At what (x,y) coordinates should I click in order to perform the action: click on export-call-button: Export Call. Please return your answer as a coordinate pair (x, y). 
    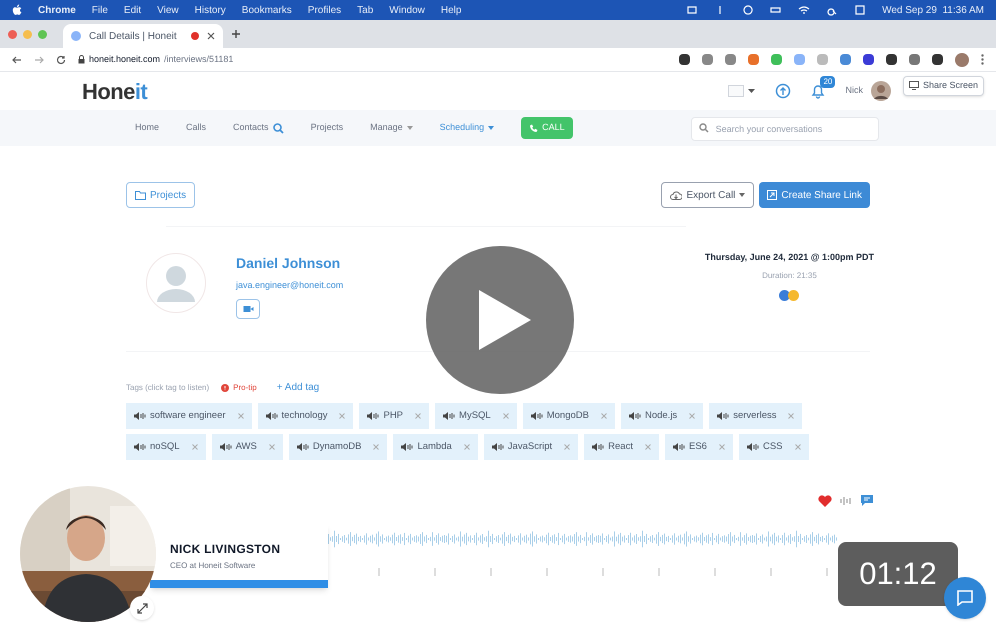
    Looking at the image, I should click on (707, 195).